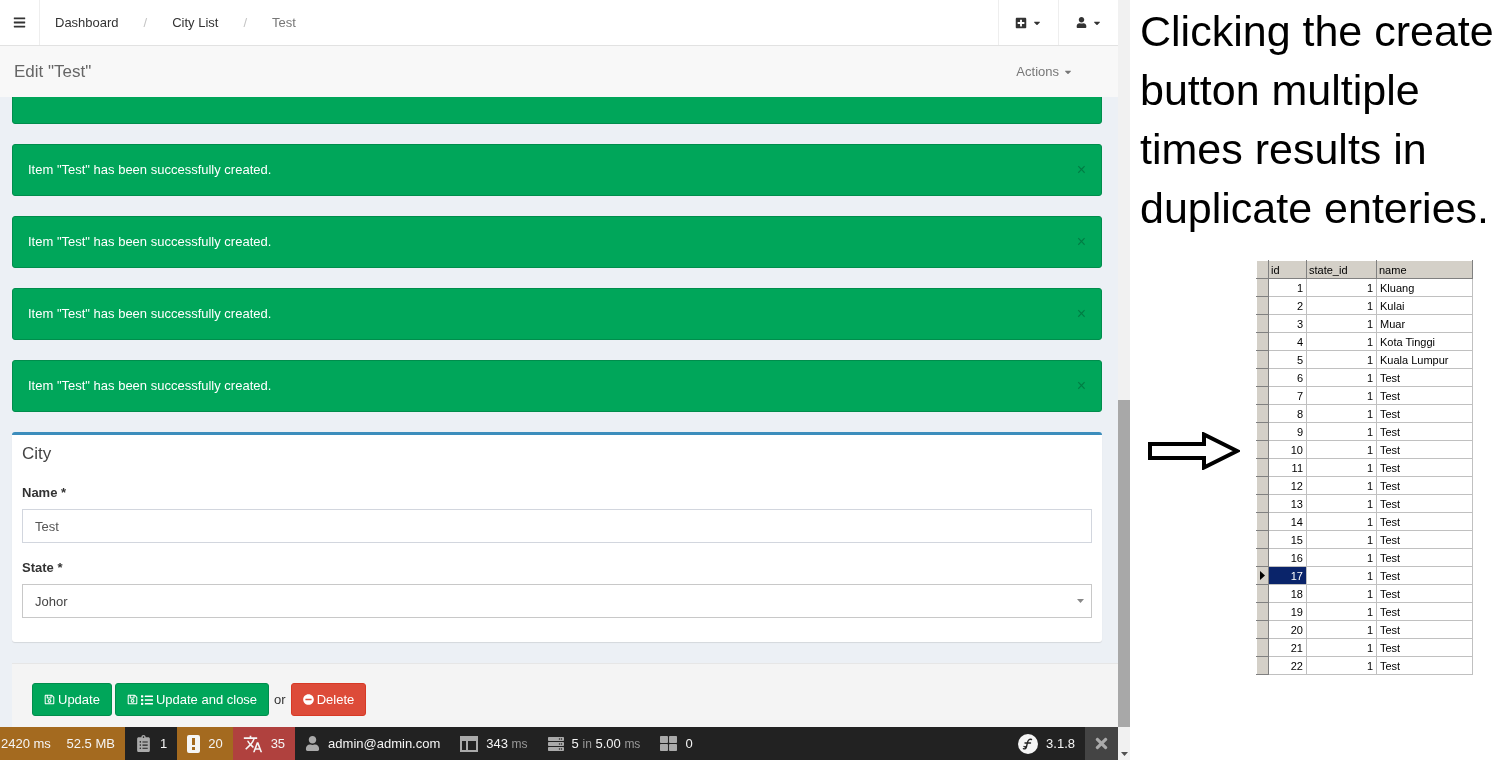 The width and height of the screenshot is (1512, 760). Describe the element at coordinates (19, 22) in the screenshot. I see `menu-icon` at that location.